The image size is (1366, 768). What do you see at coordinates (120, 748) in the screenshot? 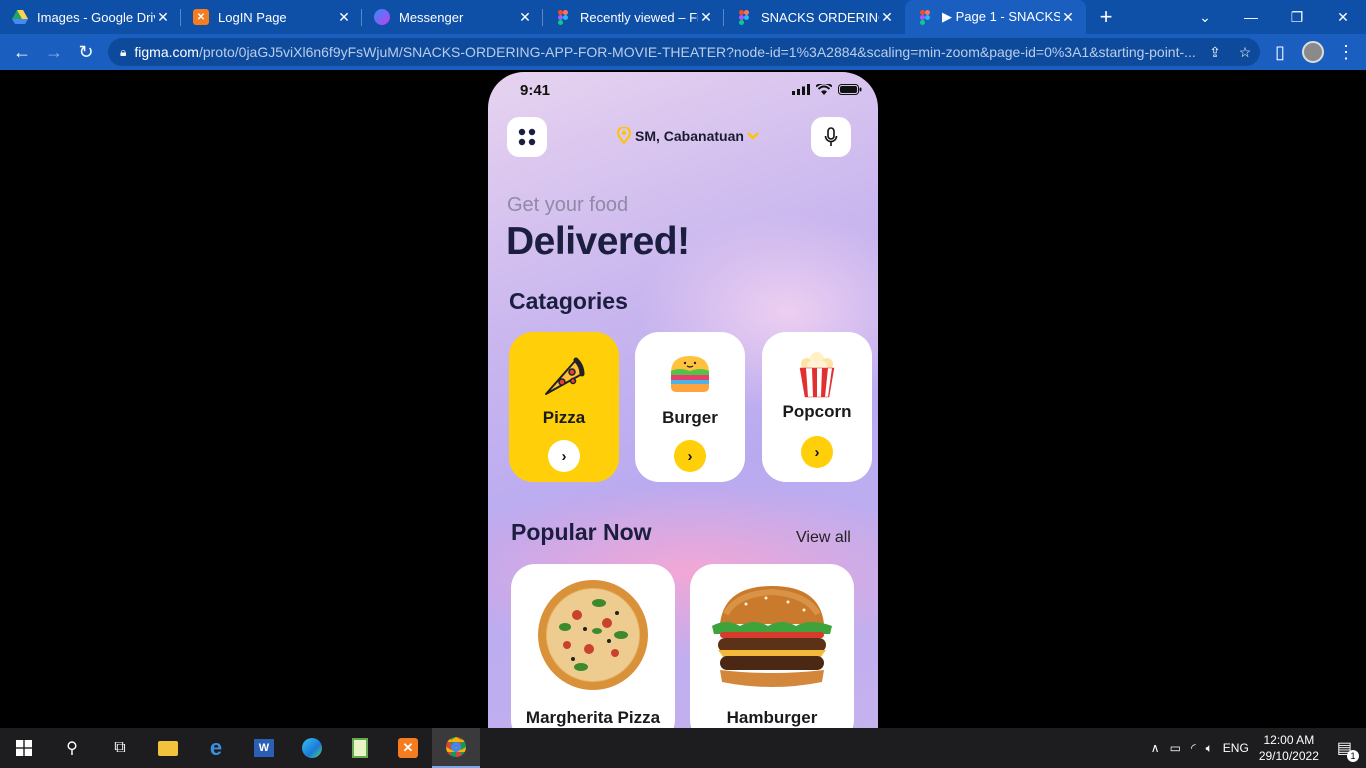
I see `task-view-icon: ⧉` at bounding box center [120, 748].